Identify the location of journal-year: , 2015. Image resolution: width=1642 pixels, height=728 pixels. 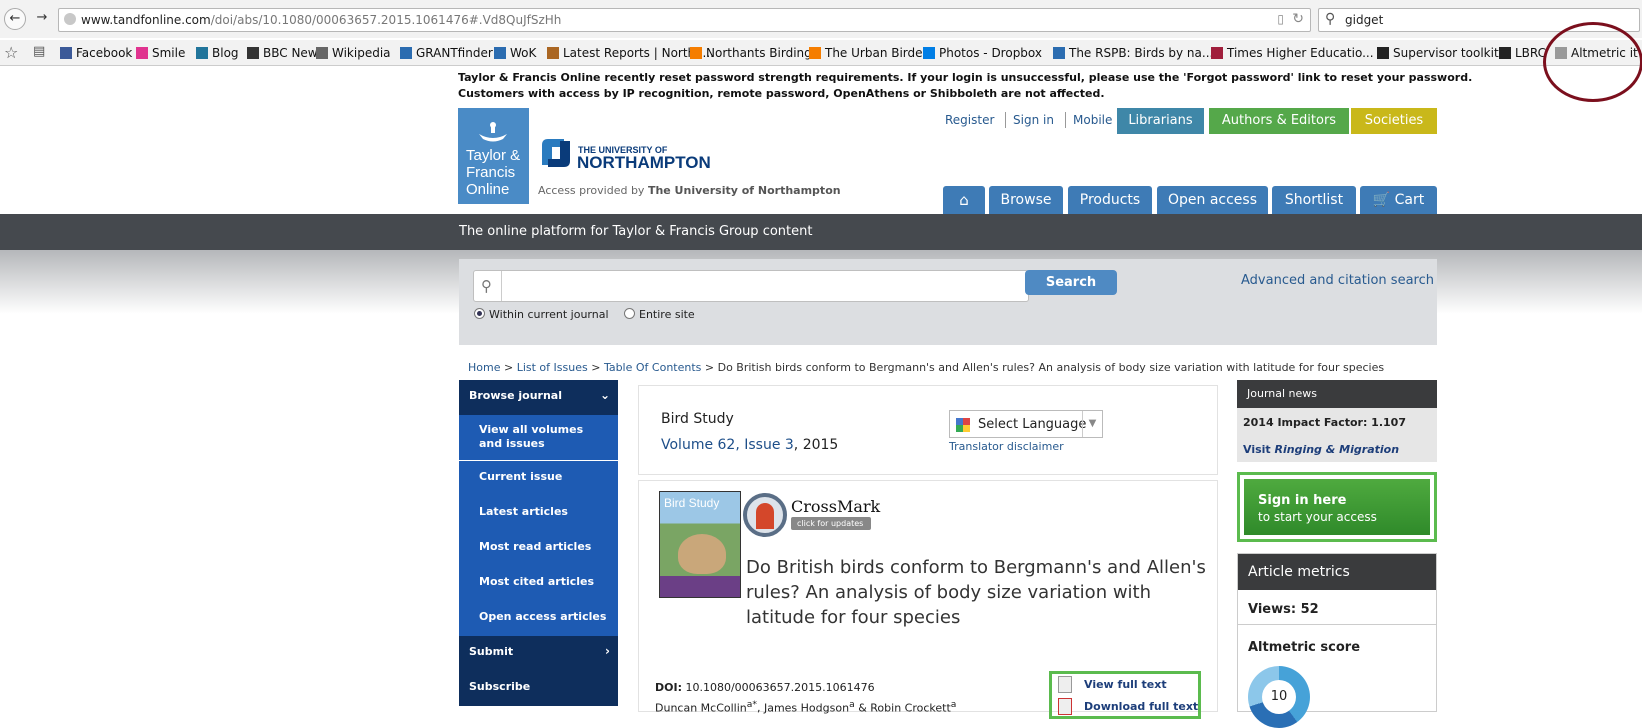
(816, 445).